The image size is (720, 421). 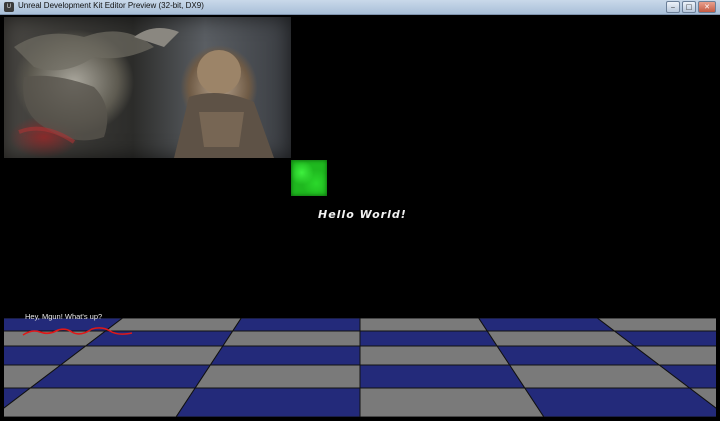 I want to click on app-icon: U, so click(x=9, y=7).